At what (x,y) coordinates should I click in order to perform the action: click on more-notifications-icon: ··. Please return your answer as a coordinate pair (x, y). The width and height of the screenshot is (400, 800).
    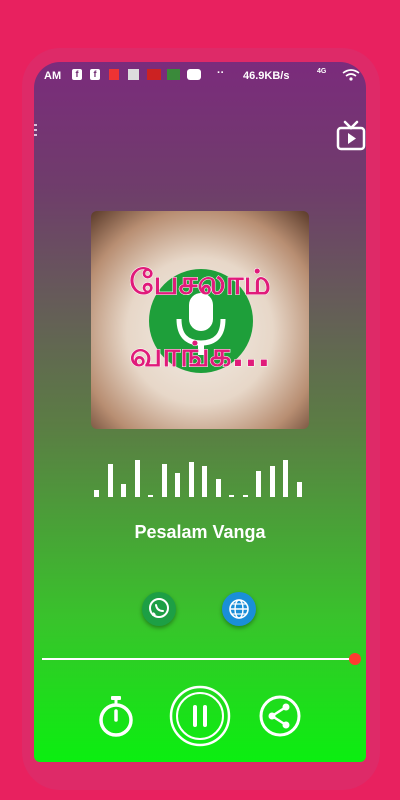
    Looking at the image, I should click on (221, 73).